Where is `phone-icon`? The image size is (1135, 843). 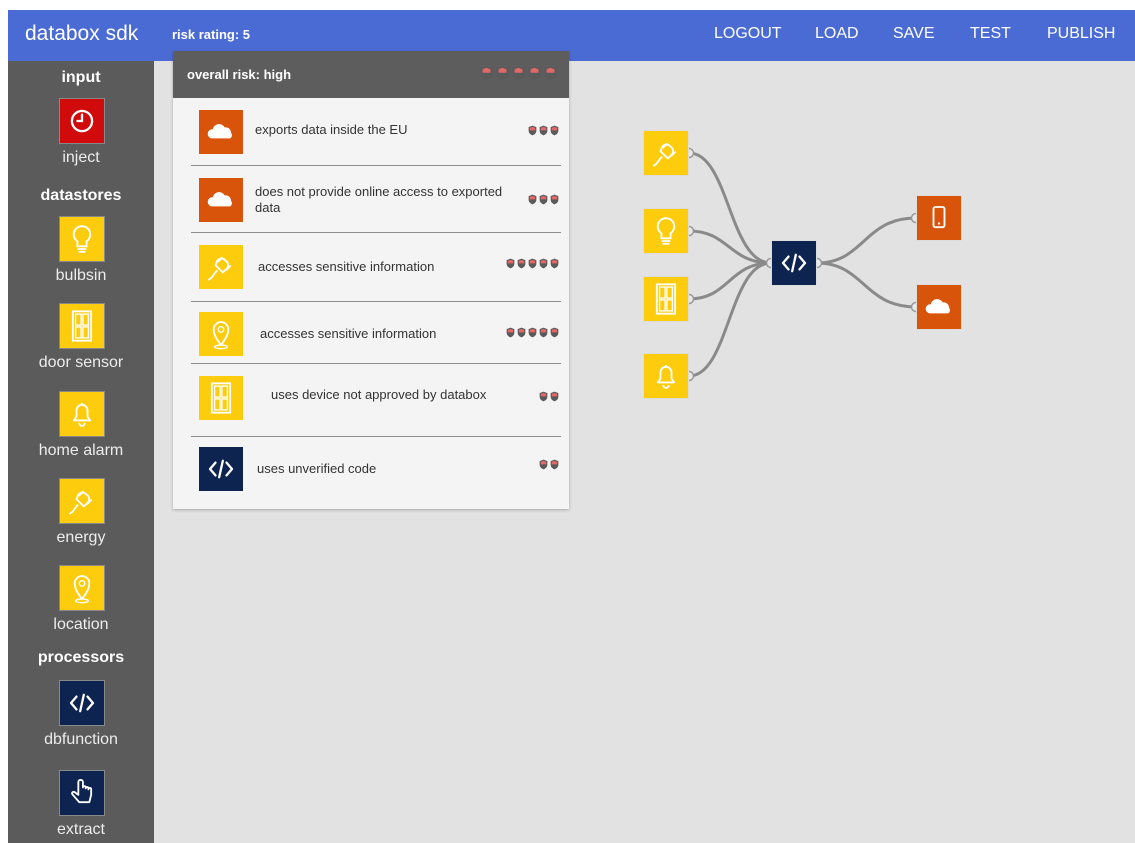 phone-icon is located at coordinates (939, 218).